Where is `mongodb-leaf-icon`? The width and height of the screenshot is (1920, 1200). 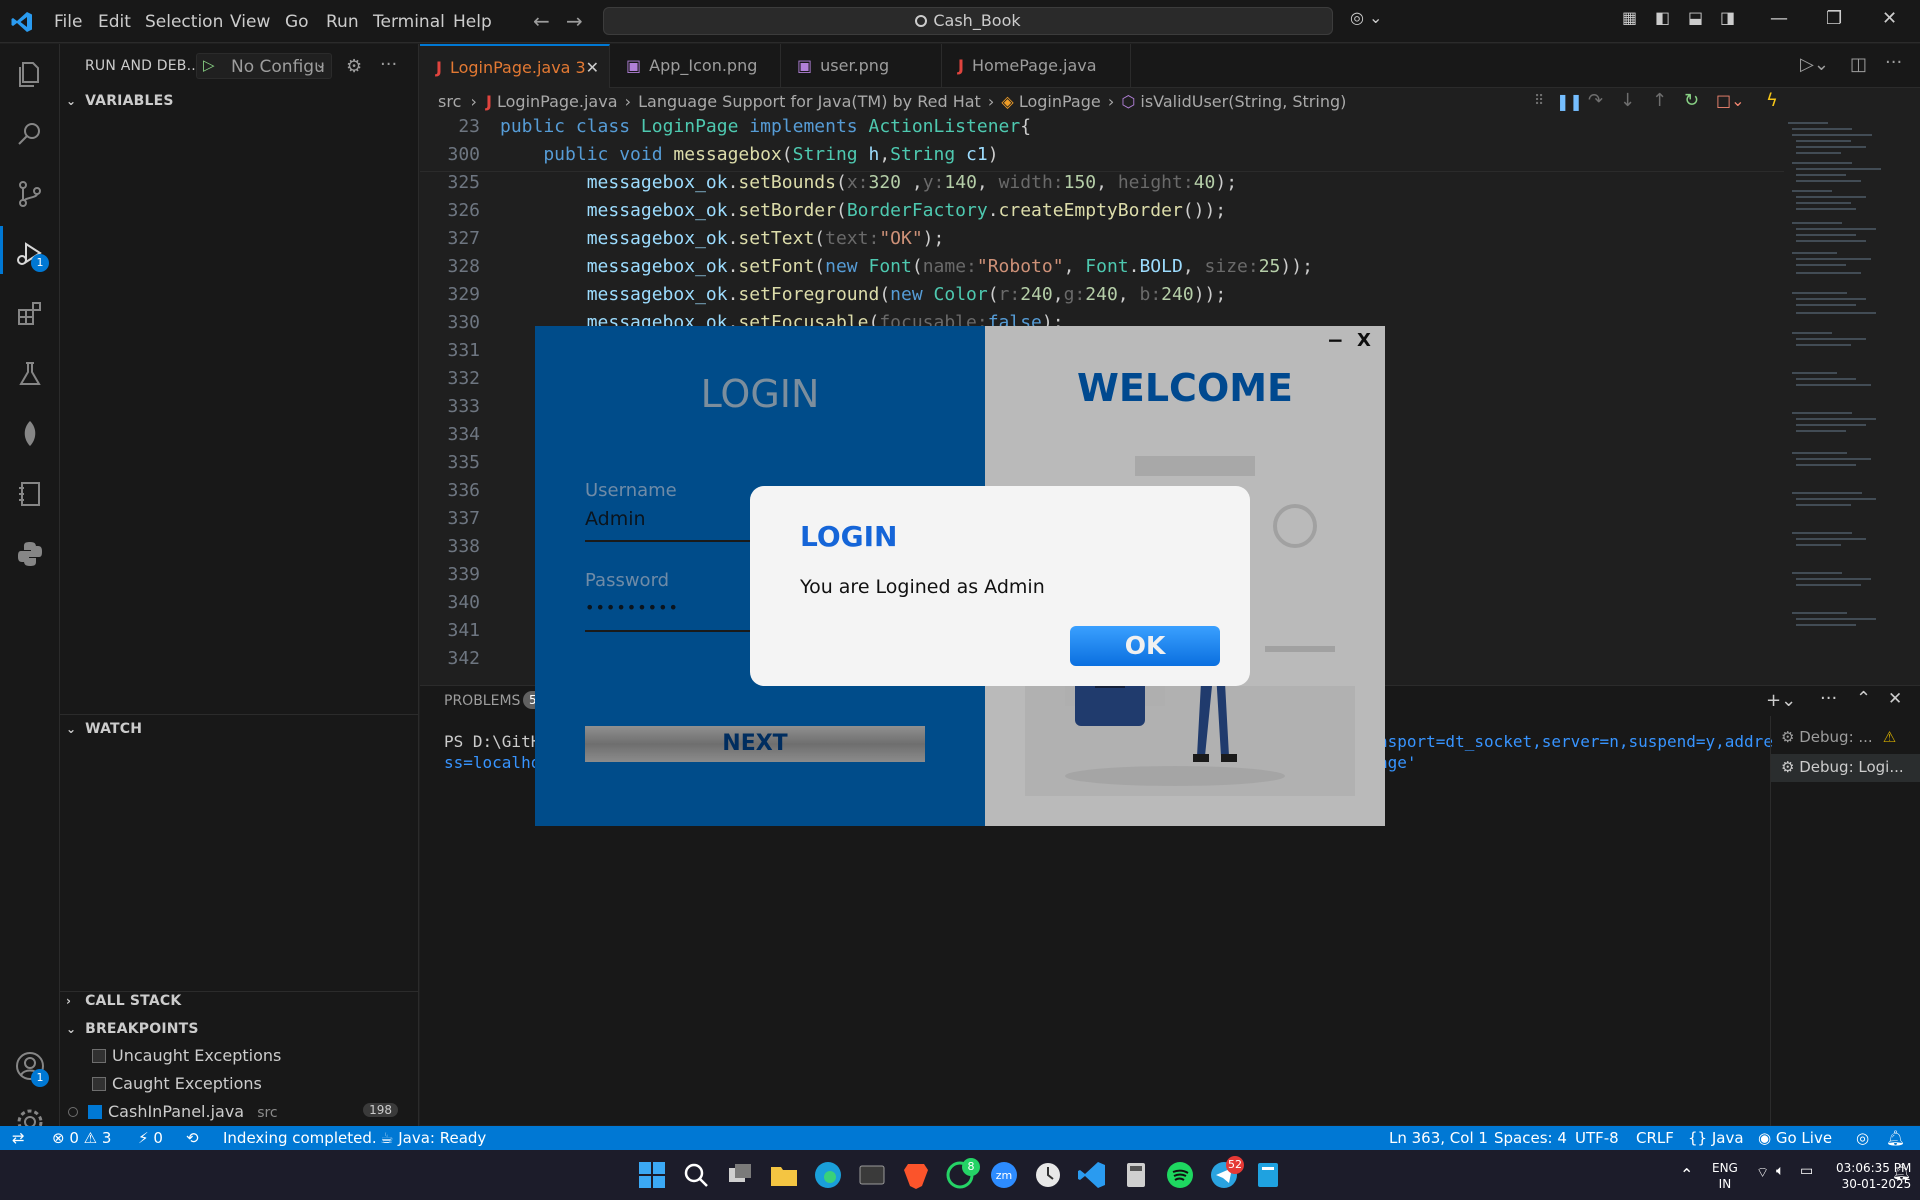 mongodb-leaf-icon is located at coordinates (30, 434).